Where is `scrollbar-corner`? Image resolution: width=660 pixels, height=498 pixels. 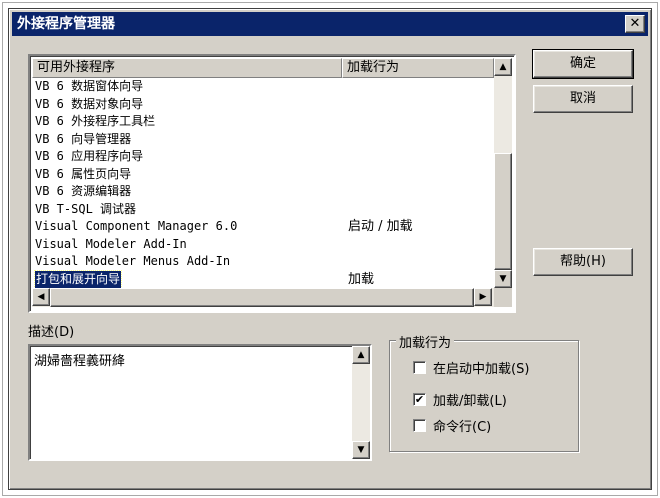
scrollbar-corner is located at coordinates (503, 297).